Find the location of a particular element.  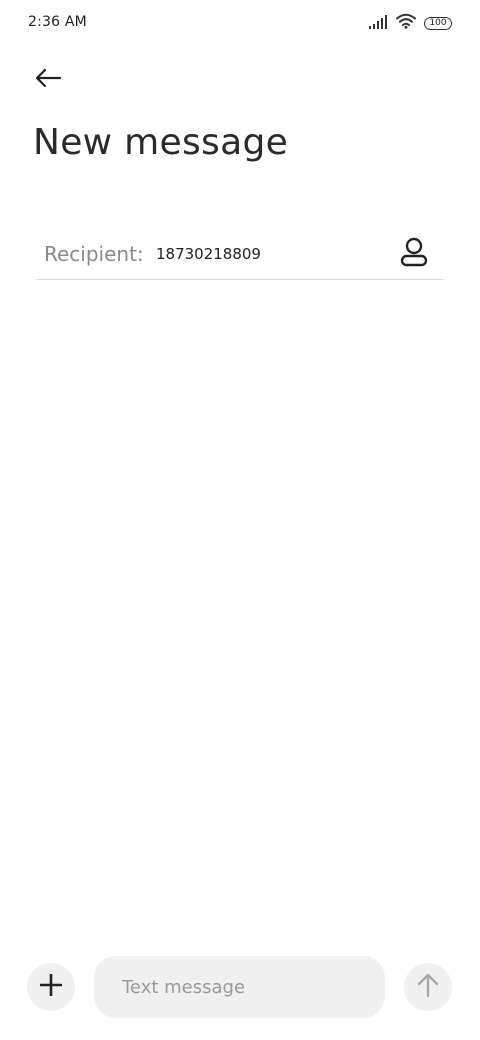

battery-level: 100 is located at coordinates (438, 22).